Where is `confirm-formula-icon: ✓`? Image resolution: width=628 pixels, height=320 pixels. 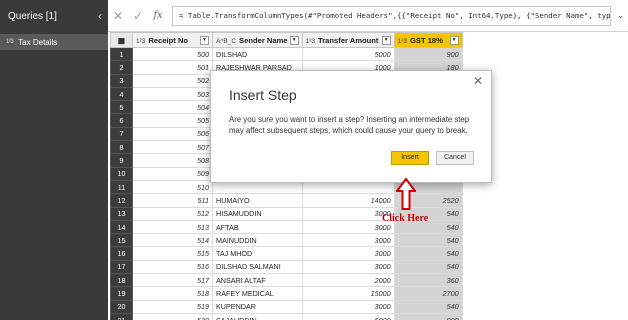 confirm-formula-icon: ✓ is located at coordinates (138, 16).